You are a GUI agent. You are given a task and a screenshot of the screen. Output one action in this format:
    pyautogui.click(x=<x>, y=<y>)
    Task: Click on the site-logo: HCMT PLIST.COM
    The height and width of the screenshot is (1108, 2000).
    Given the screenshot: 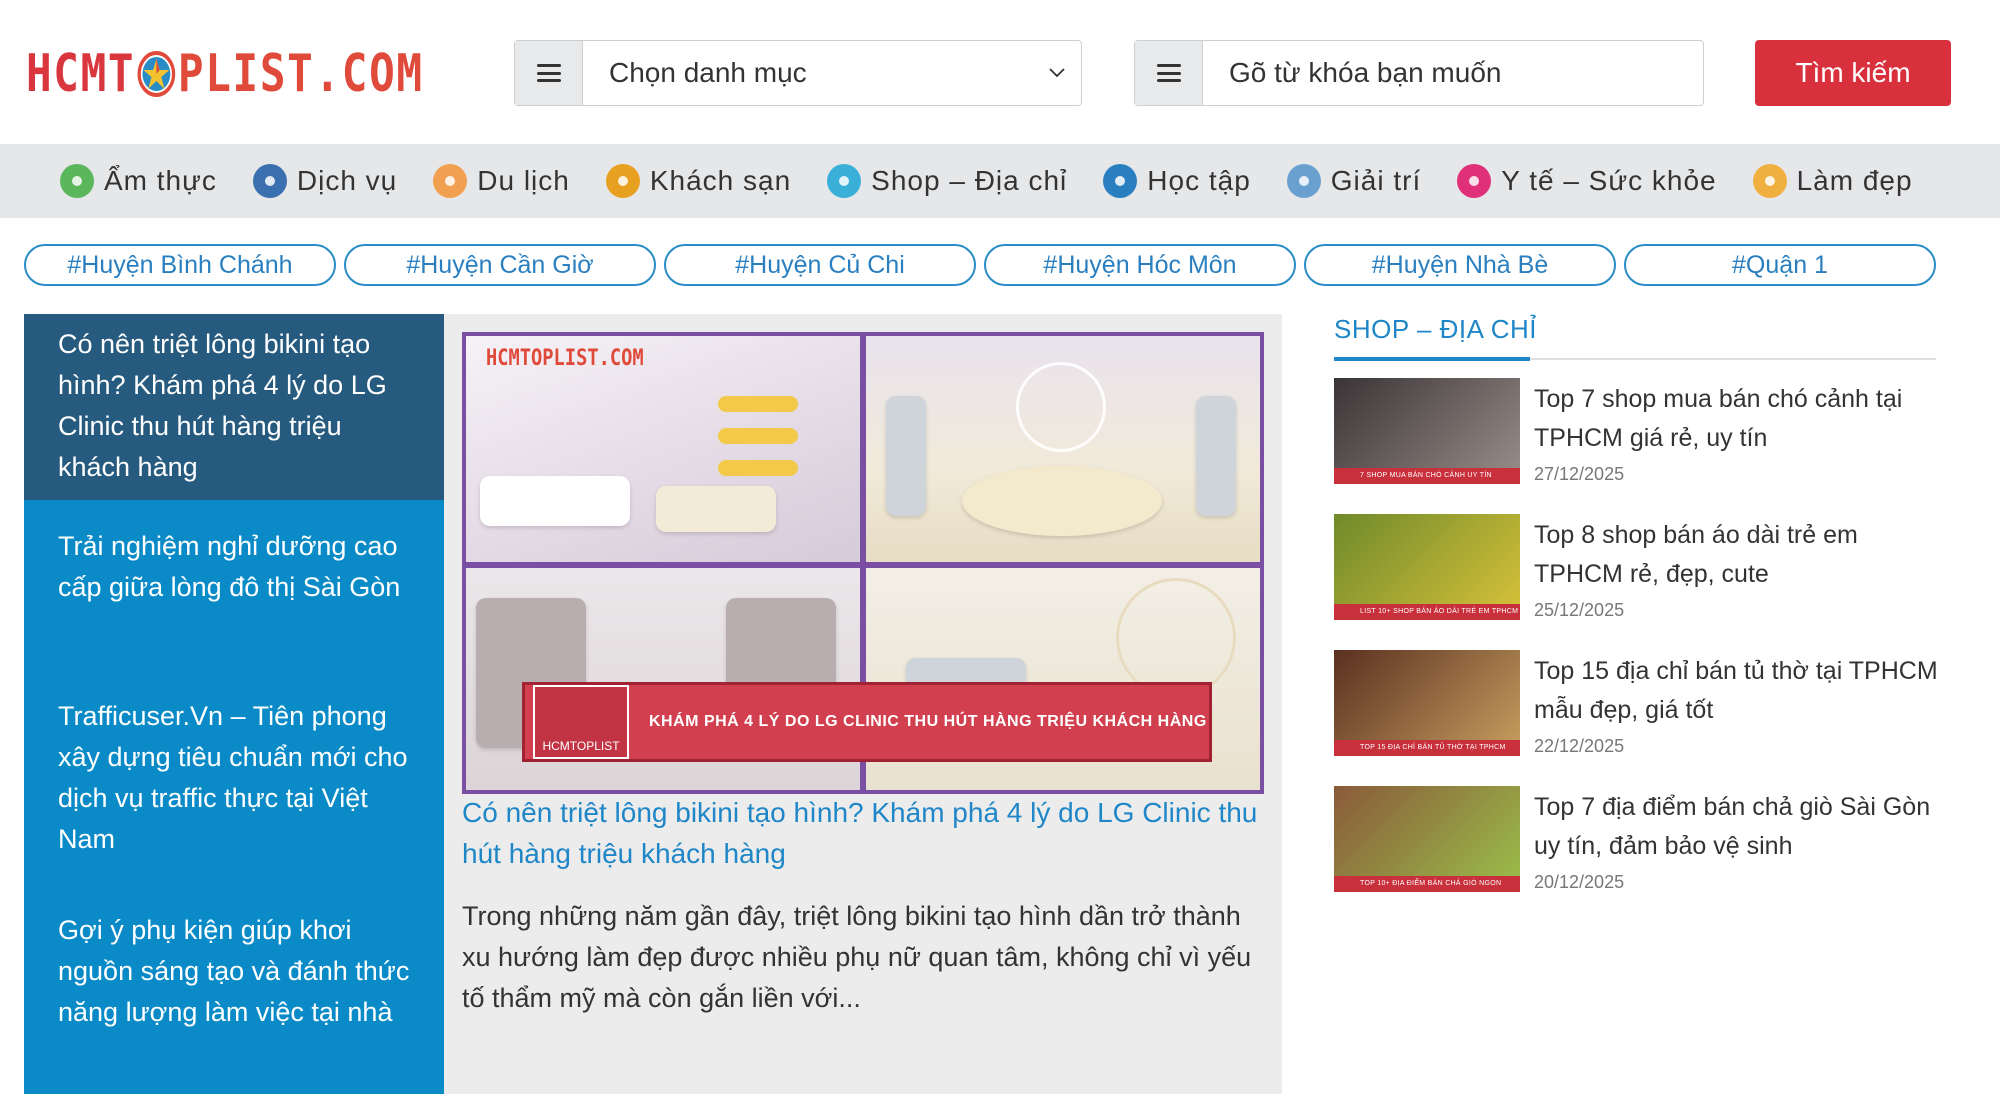 What is the action you would take?
    pyautogui.click(x=225, y=74)
    